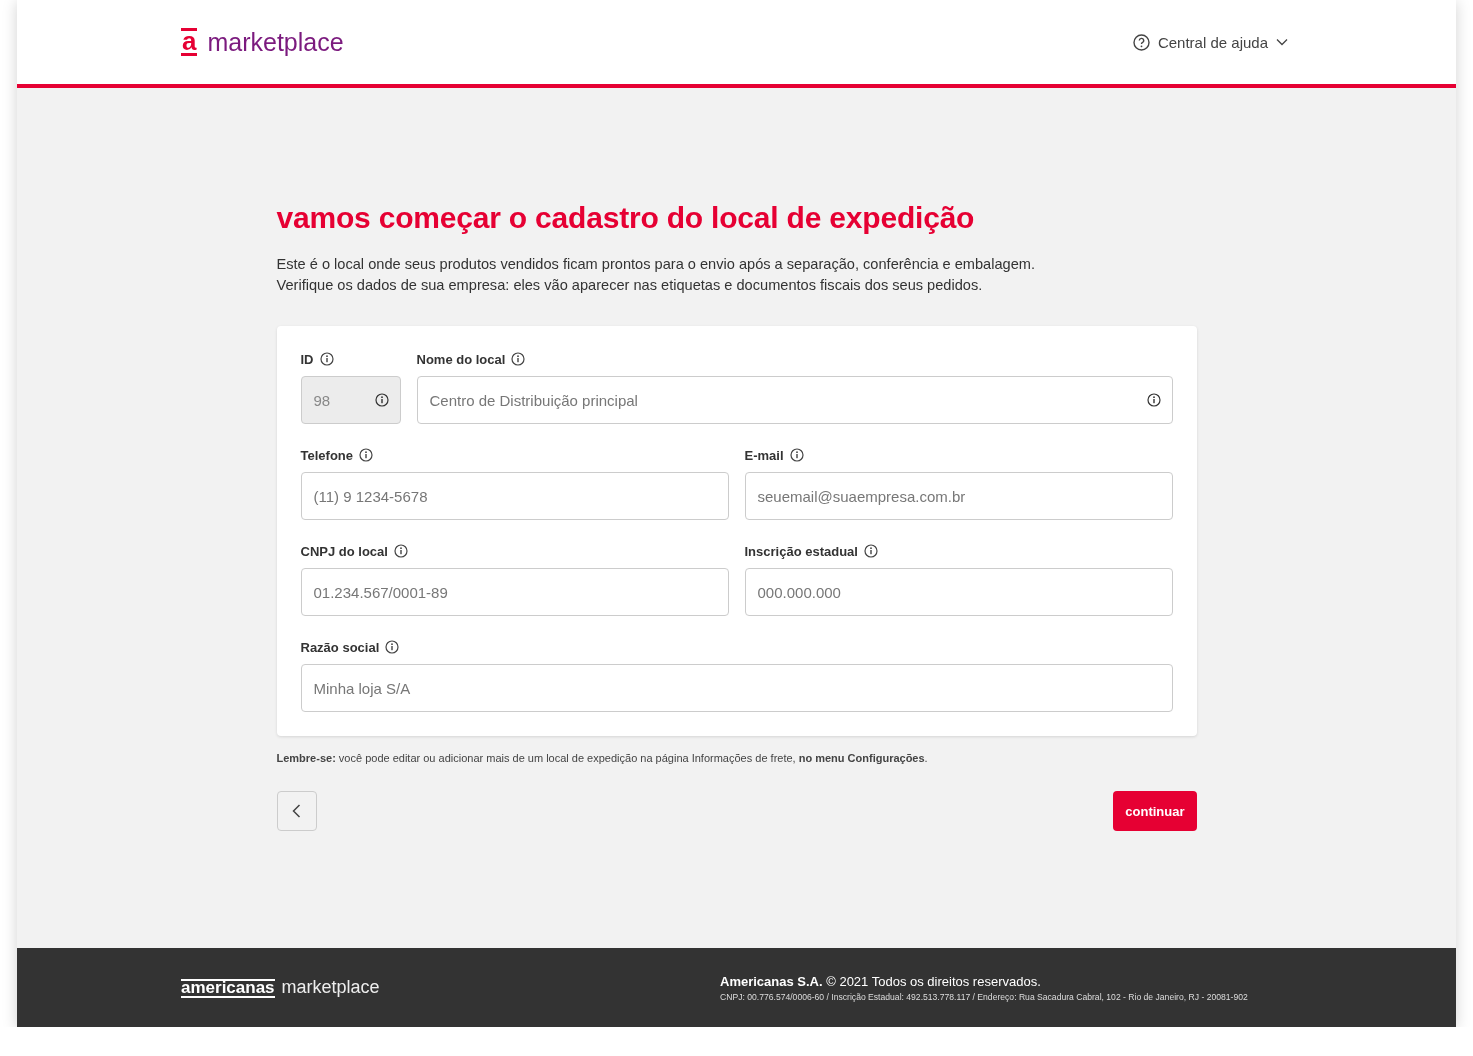 The image size is (1473, 1056). What do you see at coordinates (602, 758) in the screenshot?
I see `reminder-note: Lembre-se: você pode editar ou adicionar mais de um local de expedição na página Informações de frete, no menu Configurações.` at bounding box center [602, 758].